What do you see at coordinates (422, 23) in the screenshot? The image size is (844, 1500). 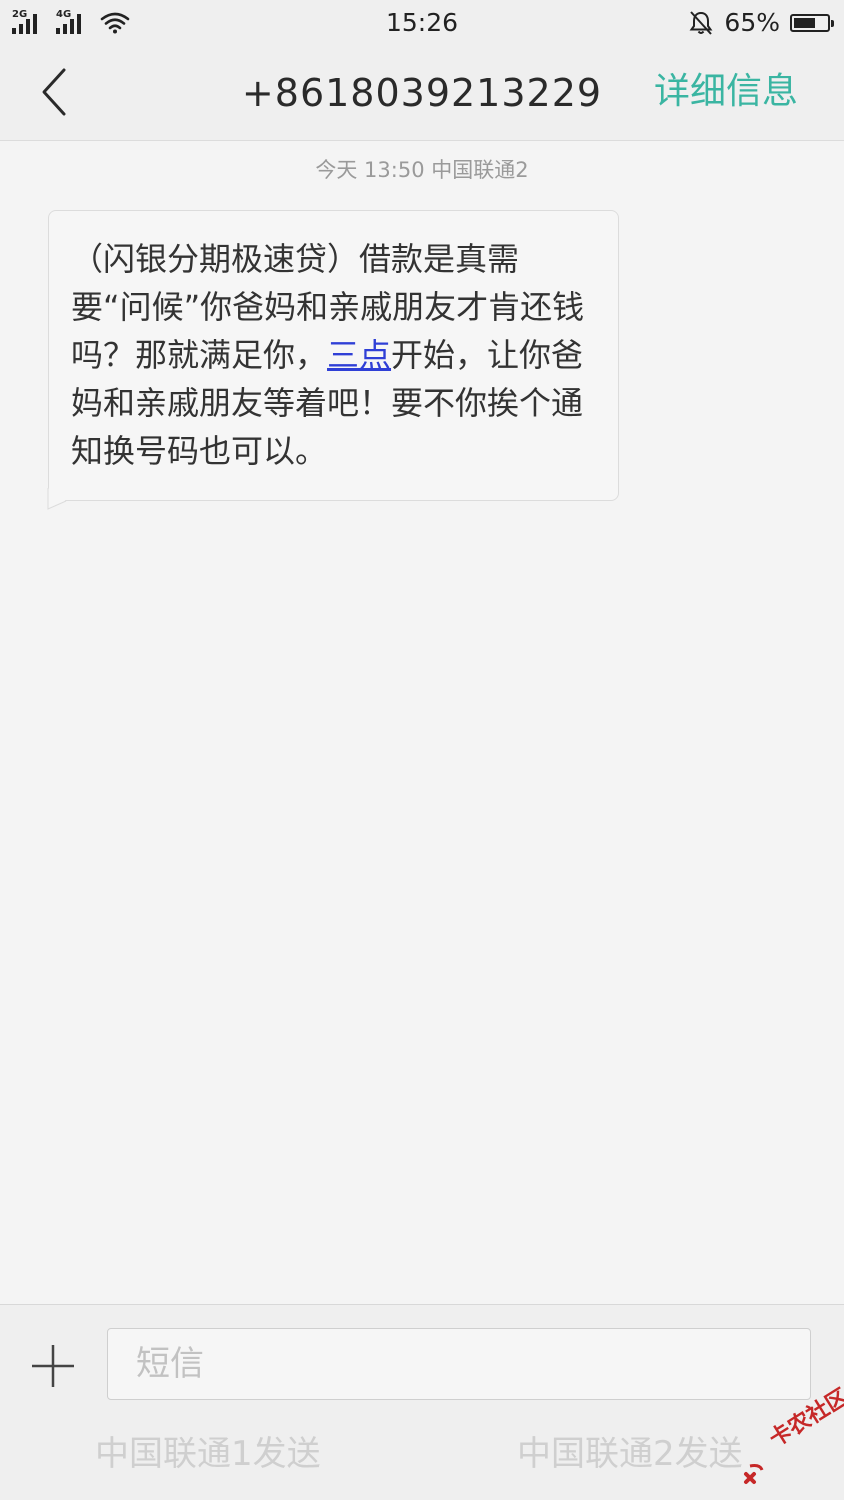 I see `status-bar: 2G 4G 15:26 65%` at bounding box center [422, 23].